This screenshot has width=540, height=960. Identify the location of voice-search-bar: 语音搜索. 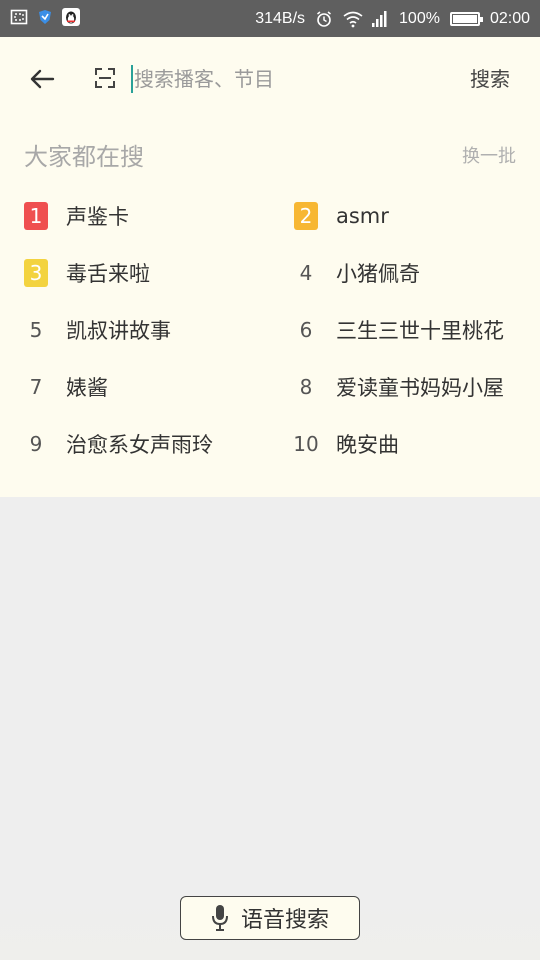
(270, 925).